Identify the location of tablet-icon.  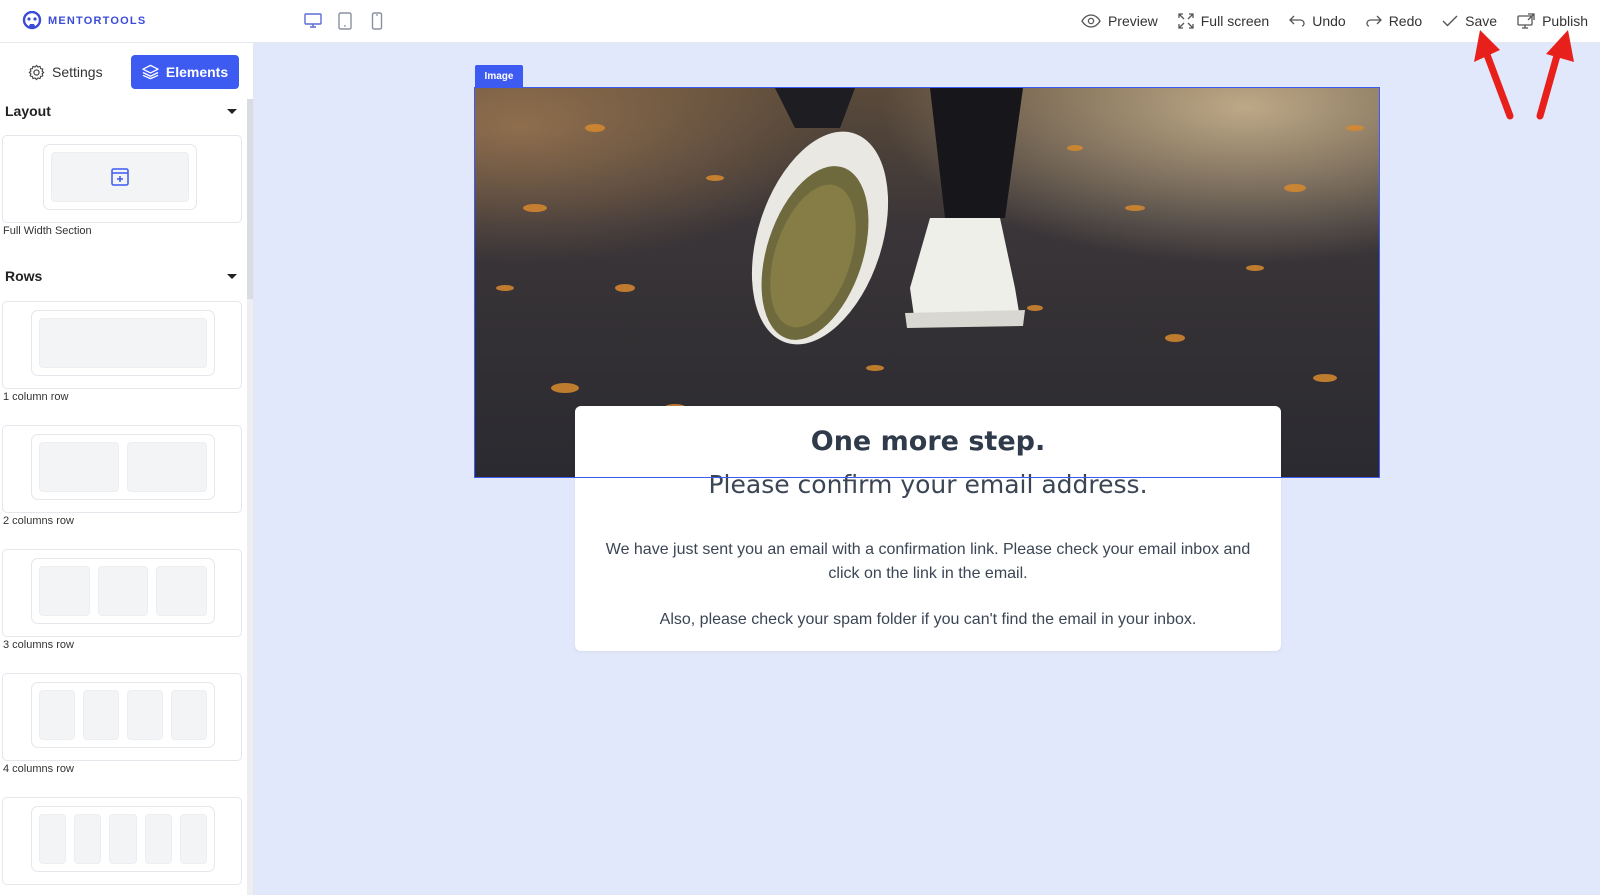
(345, 21).